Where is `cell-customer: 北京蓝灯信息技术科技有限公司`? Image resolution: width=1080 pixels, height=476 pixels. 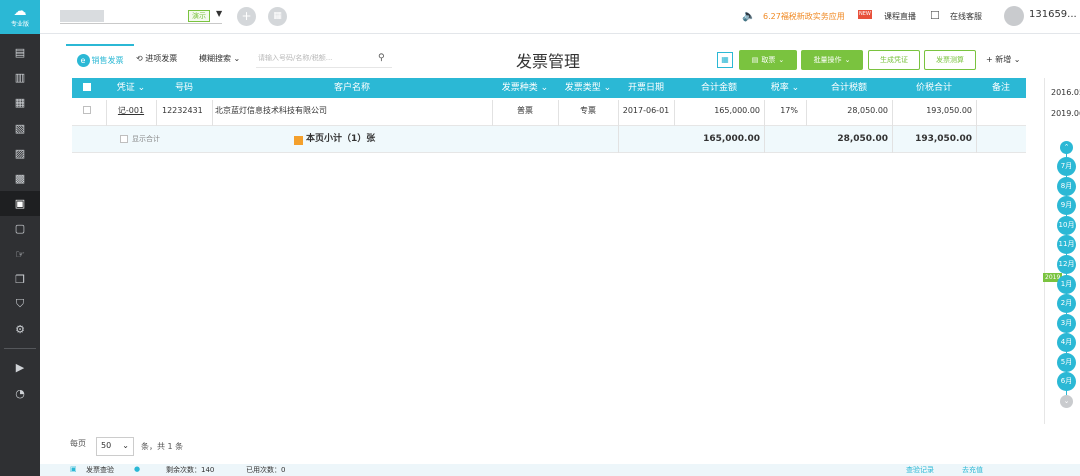 cell-customer: 北京蓝灯信息技术科技有限公司 is located at coordinates (271, 110).